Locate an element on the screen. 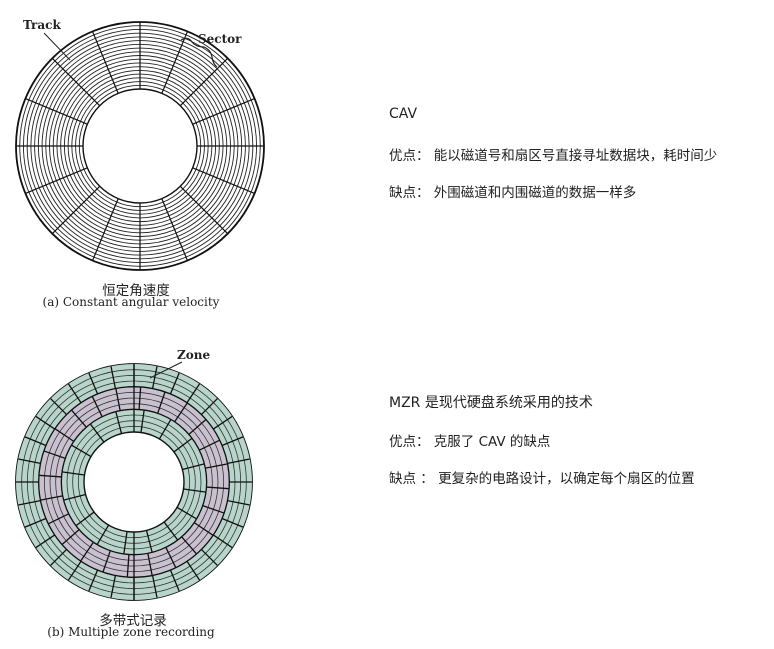  mzr-title: MZR 是现代硬盘系统采用的技术 is located at coordinates (491, 403).